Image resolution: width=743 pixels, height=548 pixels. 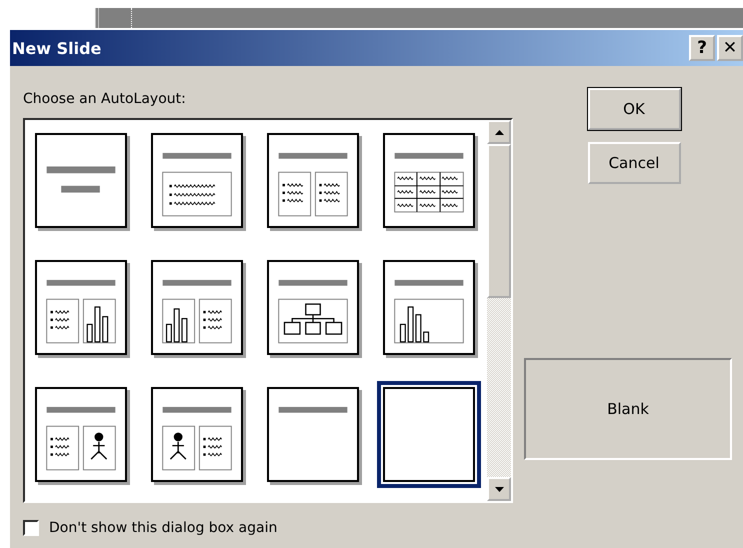 What do you see at coordinates (702, 48) in the screenshot?
I see `help-button: ?` at bounding box center [702, 48].